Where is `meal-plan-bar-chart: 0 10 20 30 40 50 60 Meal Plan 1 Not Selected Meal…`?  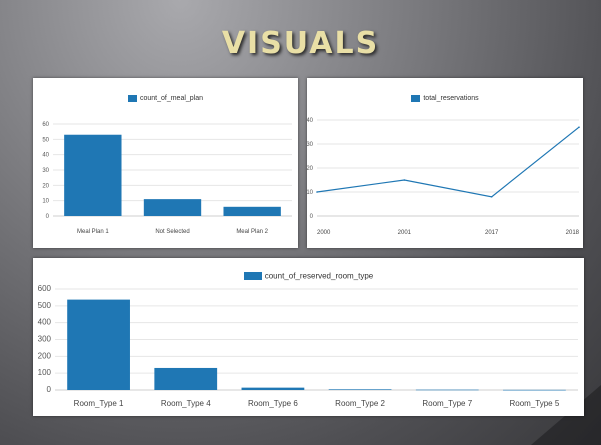
meal-plan-bar-chart: 0 10 20 30 40 50 60 Meal Plan 1 Not Selected Meal… is located at coordinates (167, 178).